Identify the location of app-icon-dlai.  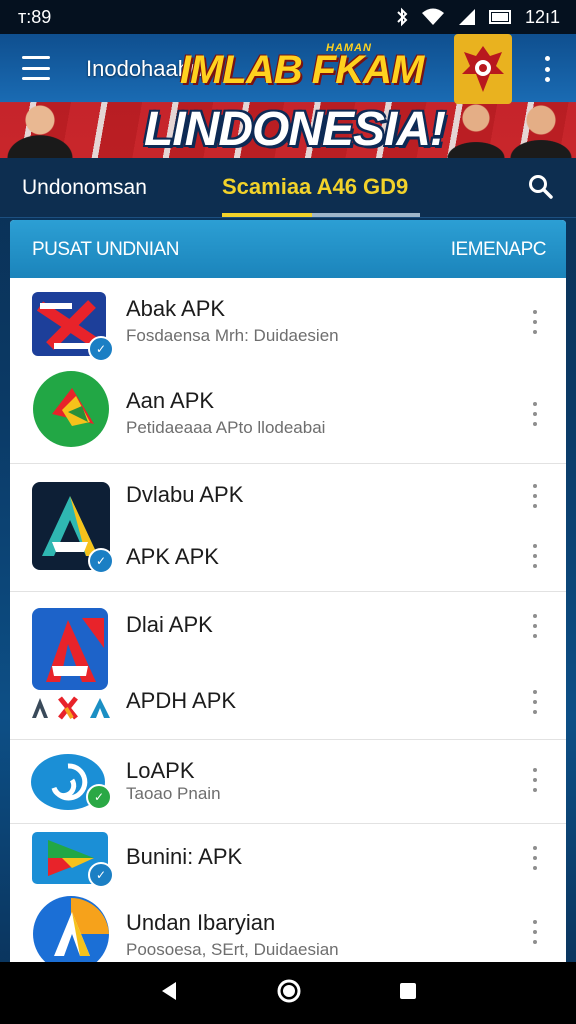
(70, 649).